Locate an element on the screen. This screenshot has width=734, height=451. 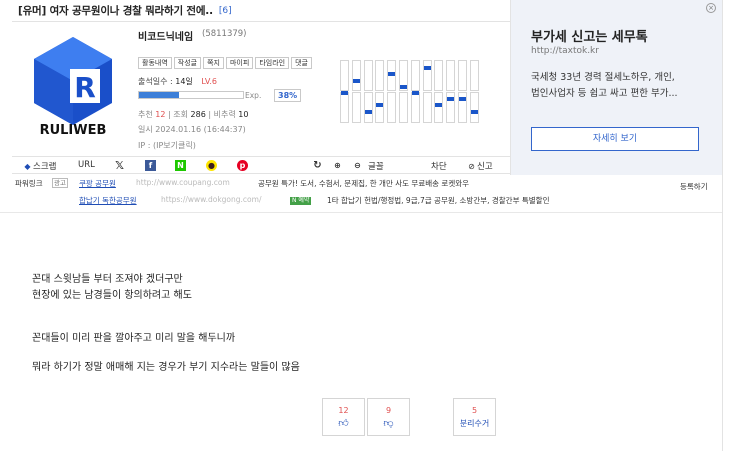
ad-url: http://taxtok.kr is located at coordinates (565, 51).